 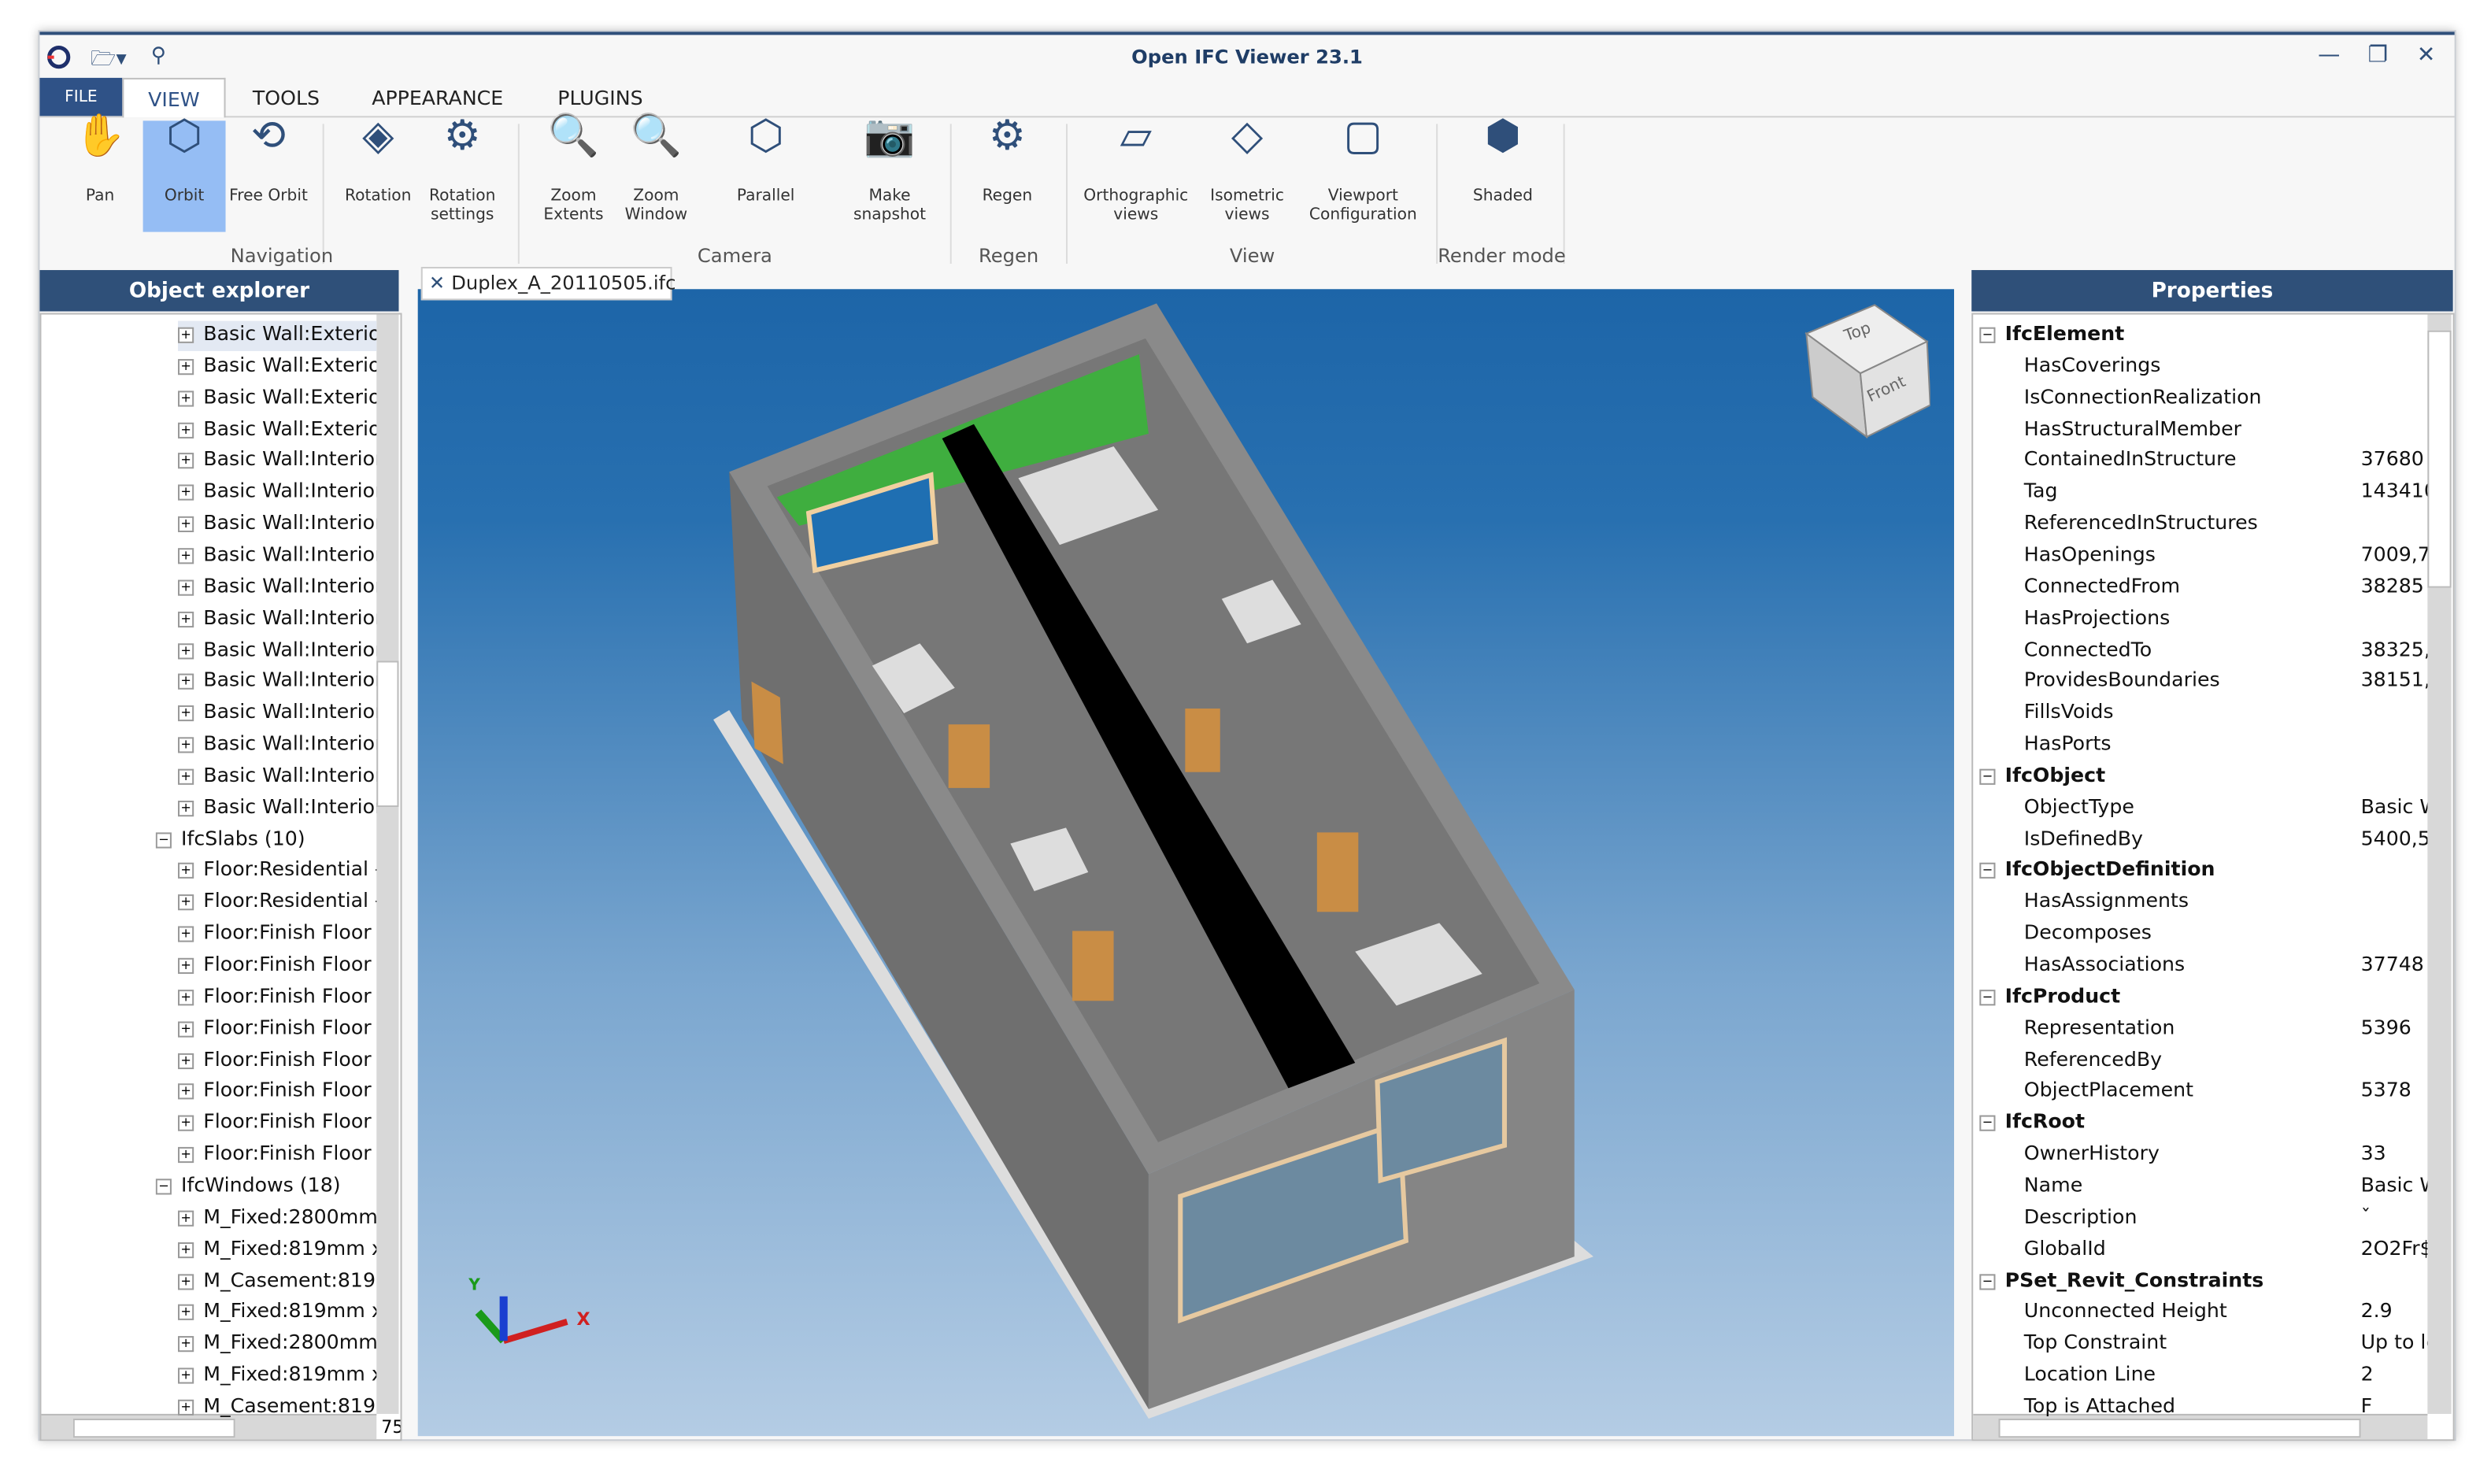 I want to click on property-row: Location Line 2, so click(x=2238, y=1376).